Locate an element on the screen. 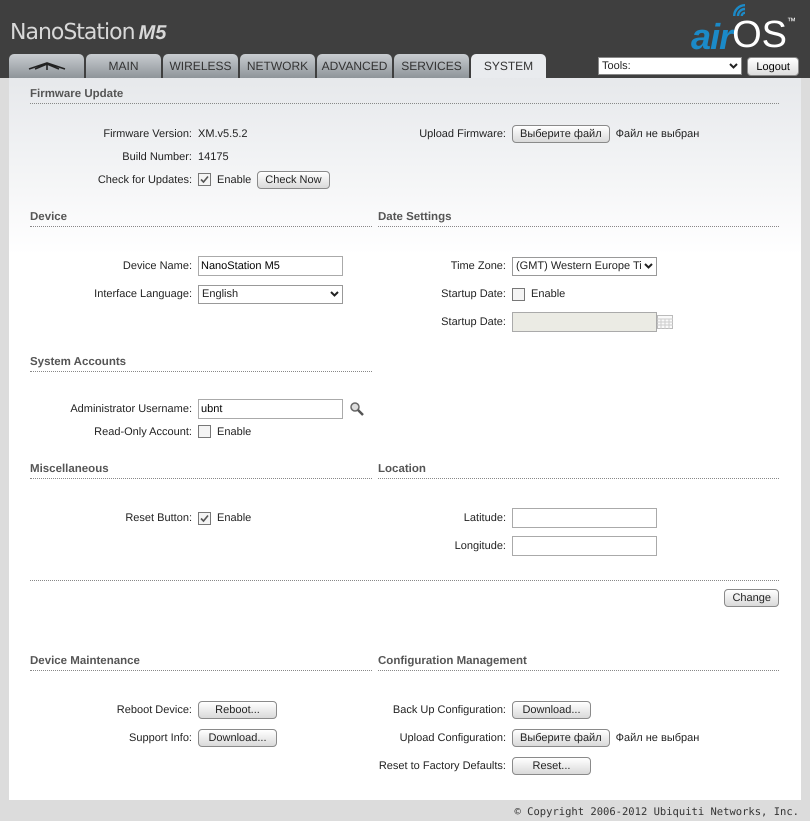 This screenshot has height=821, width=810. nav-tab: SERVICES is located at coordinates (431, 66).